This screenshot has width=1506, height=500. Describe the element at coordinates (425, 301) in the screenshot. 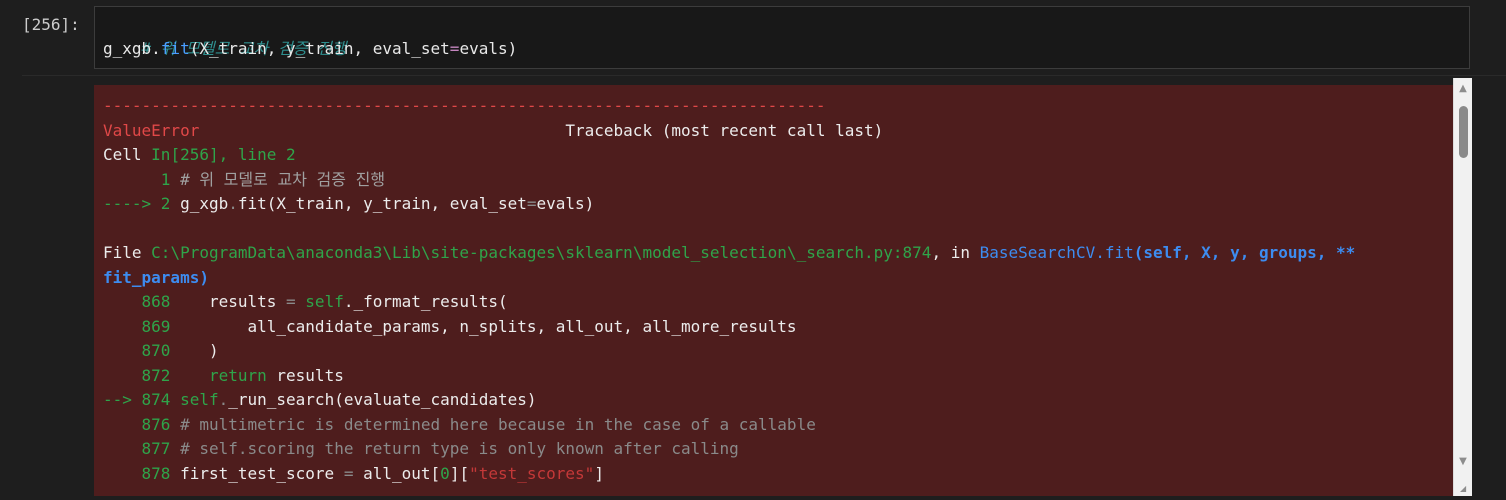

I see `code-d: ._format_results(` at that location.